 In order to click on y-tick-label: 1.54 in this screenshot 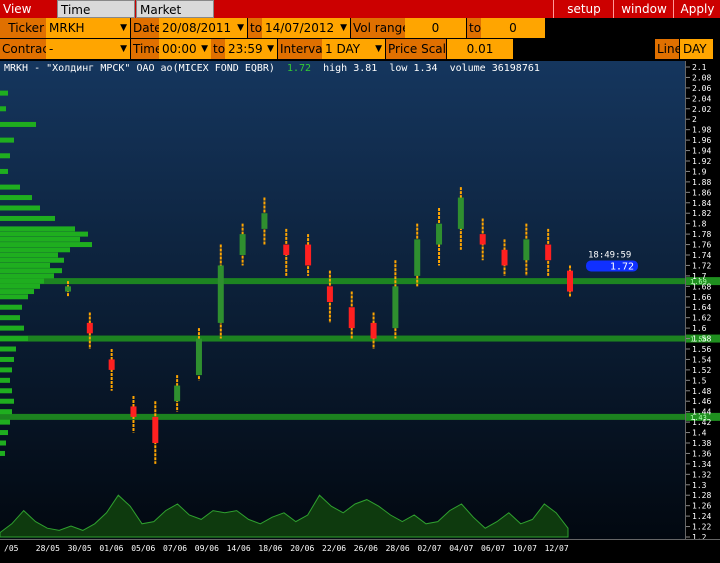, I will do `click(701, 359)`.